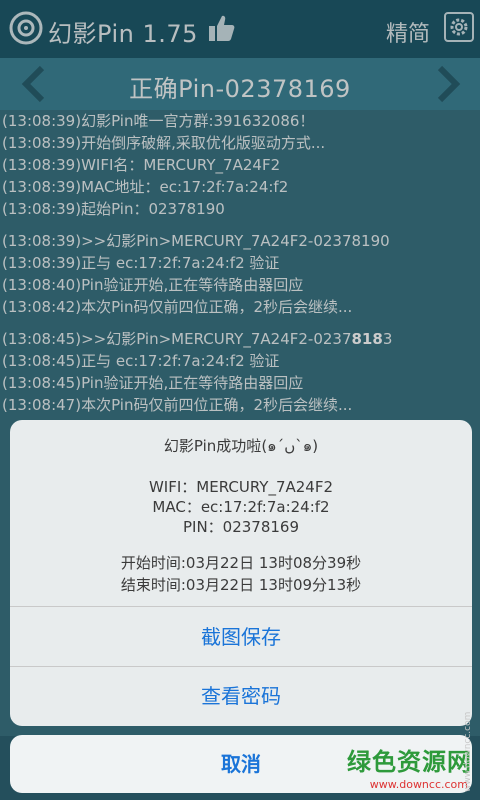  Describe the element at coordinates (241, 507) in the screenshot. I see `dialog-mac: MAC：ec:17:2f:7a:24:f2` at that location.